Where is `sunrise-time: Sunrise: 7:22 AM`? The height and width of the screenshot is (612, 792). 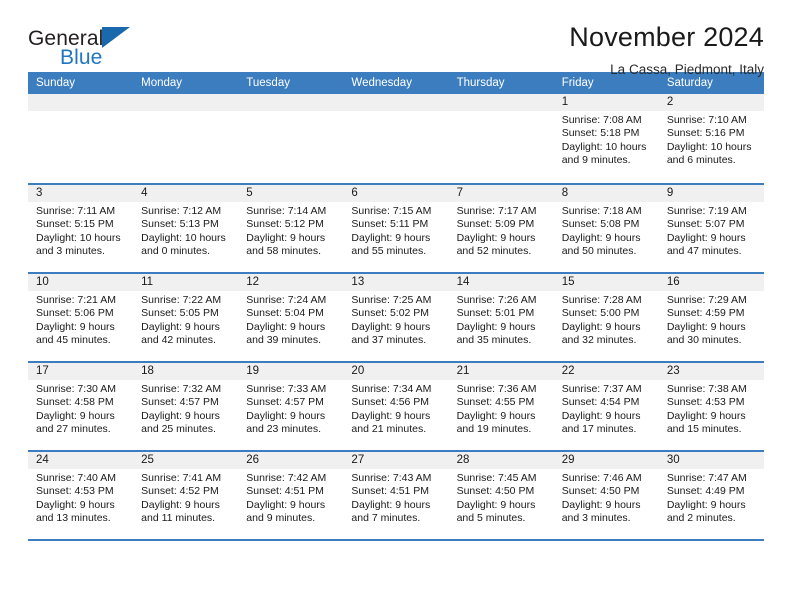 sunrise-time: Sunrise: 7:22 AM is located at coordinates (181, 300).